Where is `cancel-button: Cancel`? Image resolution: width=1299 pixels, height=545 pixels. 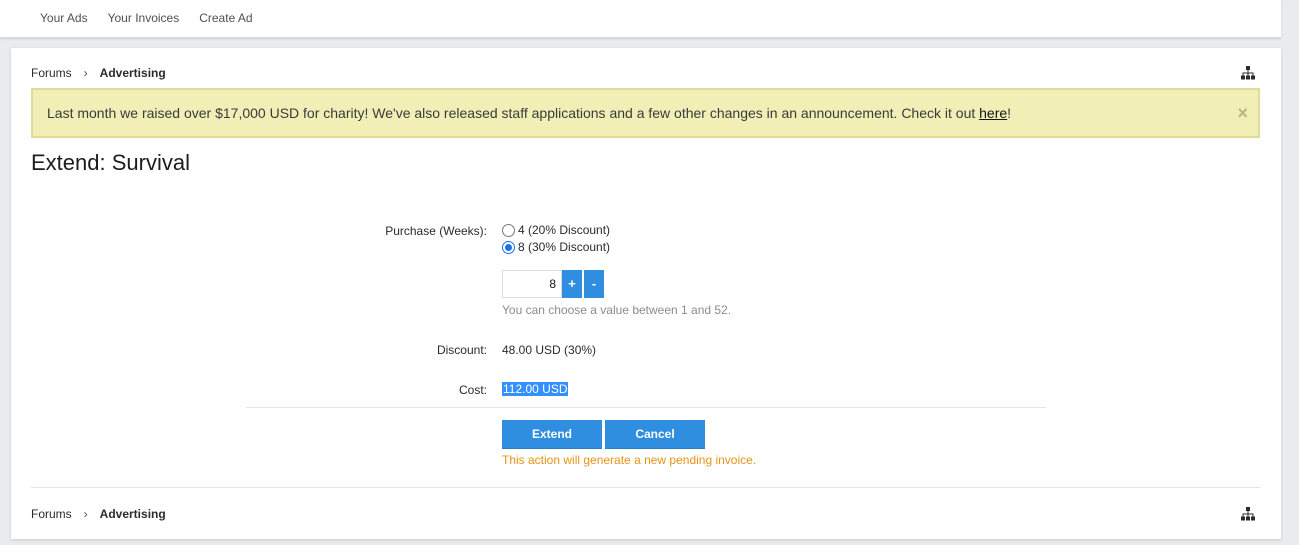
cancel-button: Cancel is located at coordinates (655, 434).